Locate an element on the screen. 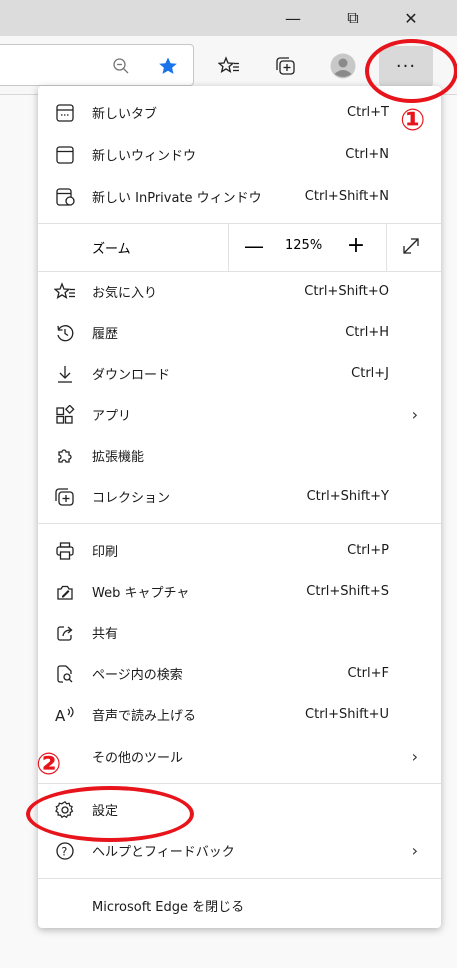  print-icon is located at coordinates (65, 551).